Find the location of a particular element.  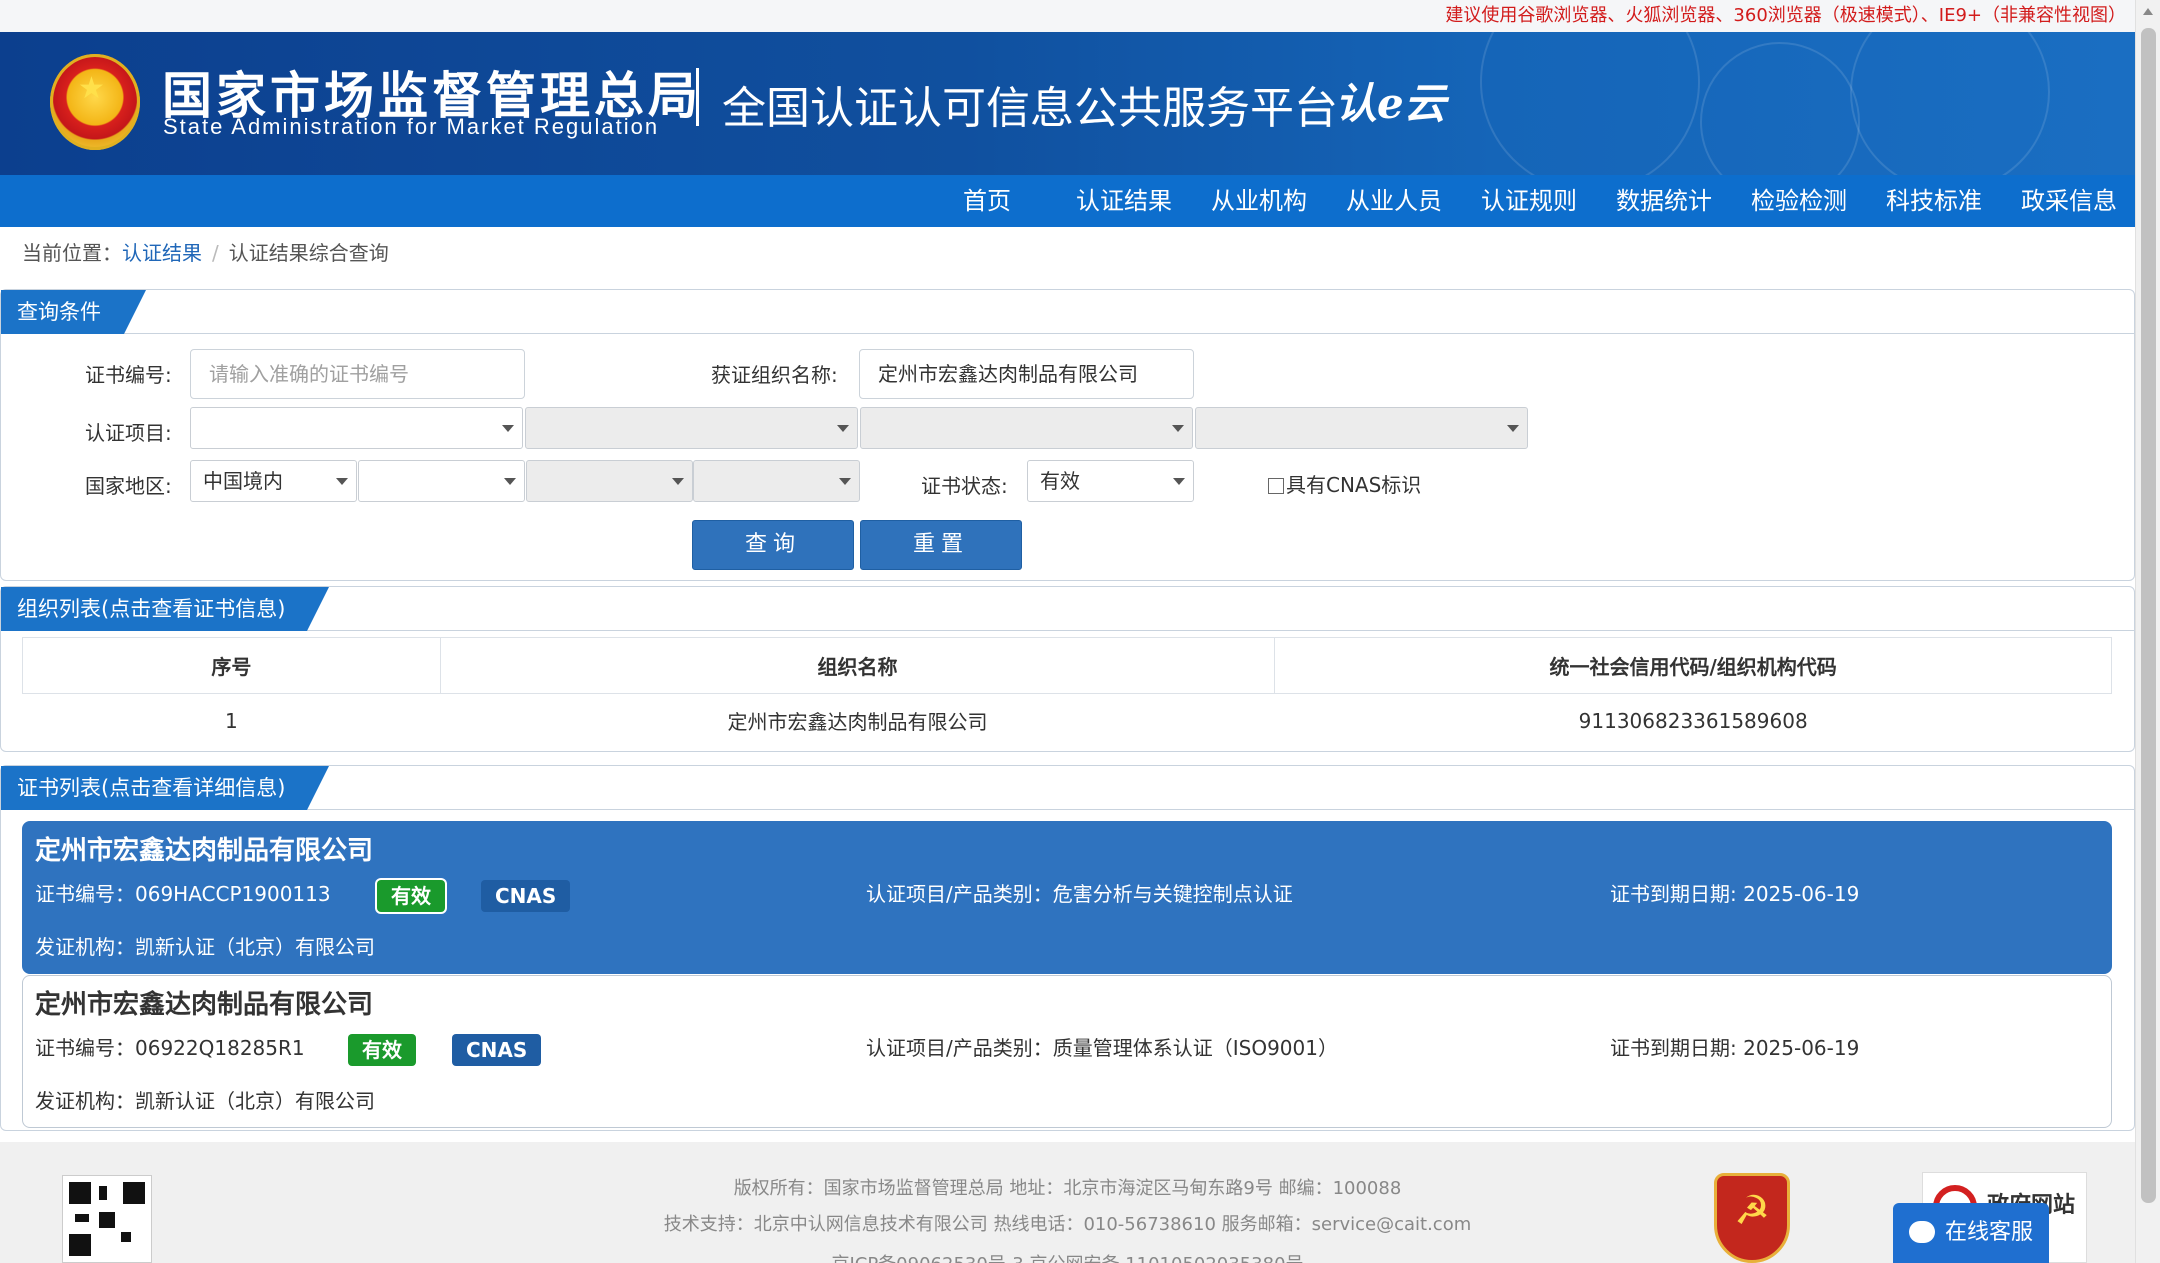

nav-cert-results: 认证结果 is located at coordinates (1124, 201).